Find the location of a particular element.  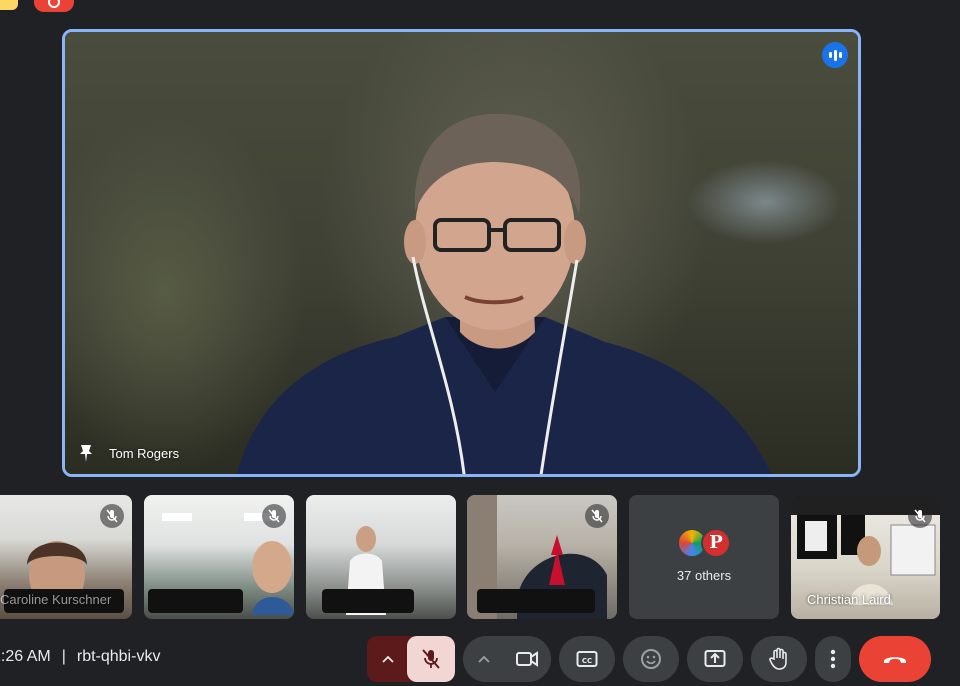

meeting-code: rbt-qhbi-vkv is located at coordinates (118, 656).